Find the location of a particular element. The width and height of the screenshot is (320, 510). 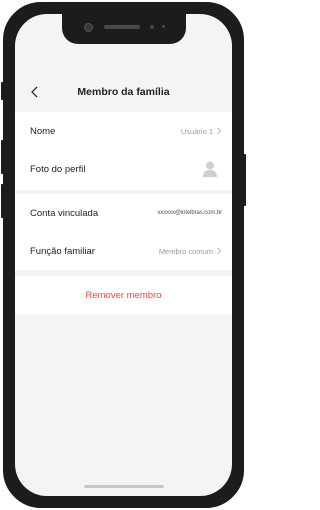

home-indicator is located at coordinates (123, 486).